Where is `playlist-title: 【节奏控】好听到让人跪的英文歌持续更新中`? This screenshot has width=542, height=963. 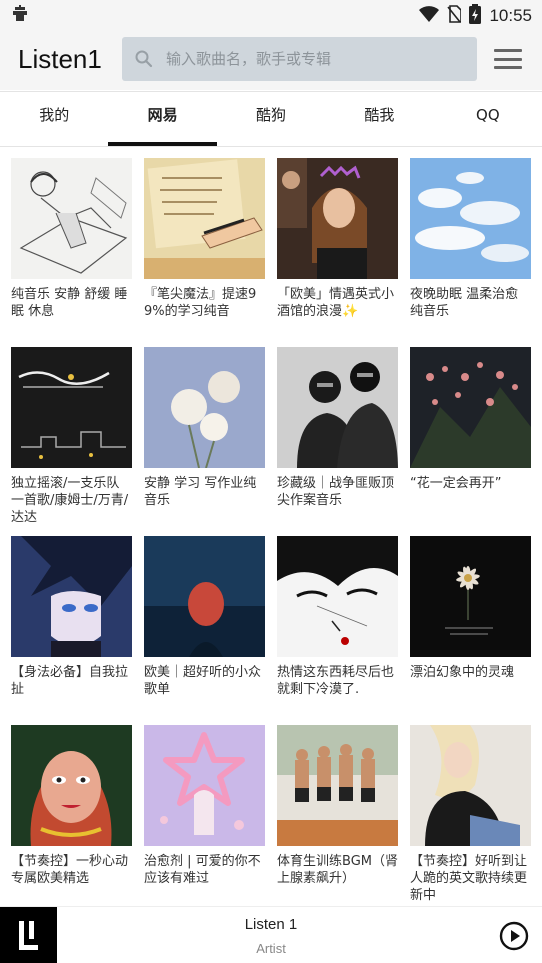 playlist-title: 【节奏控】好听到让人跪的英文歌持续更新中 is located at coordinates (469, 878).